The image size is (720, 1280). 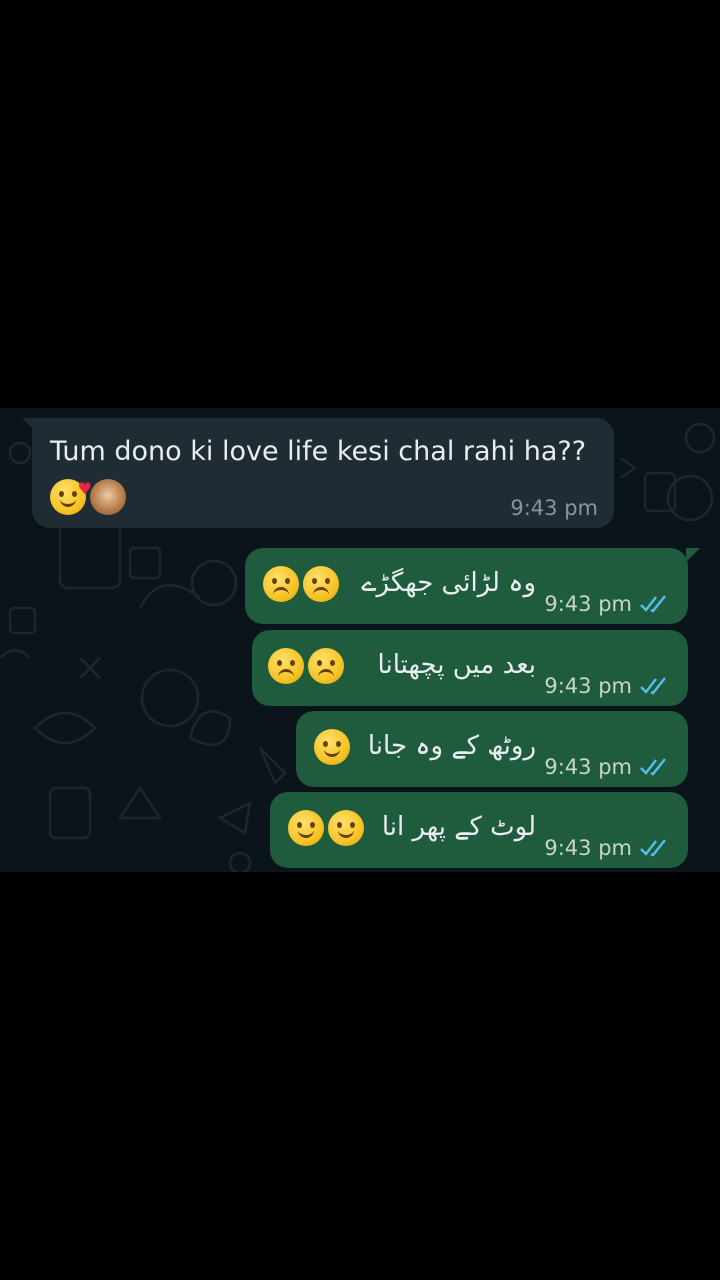 I want to click on message-text: وہ لڑائی جھگڑے, so click(x=448, y=583).